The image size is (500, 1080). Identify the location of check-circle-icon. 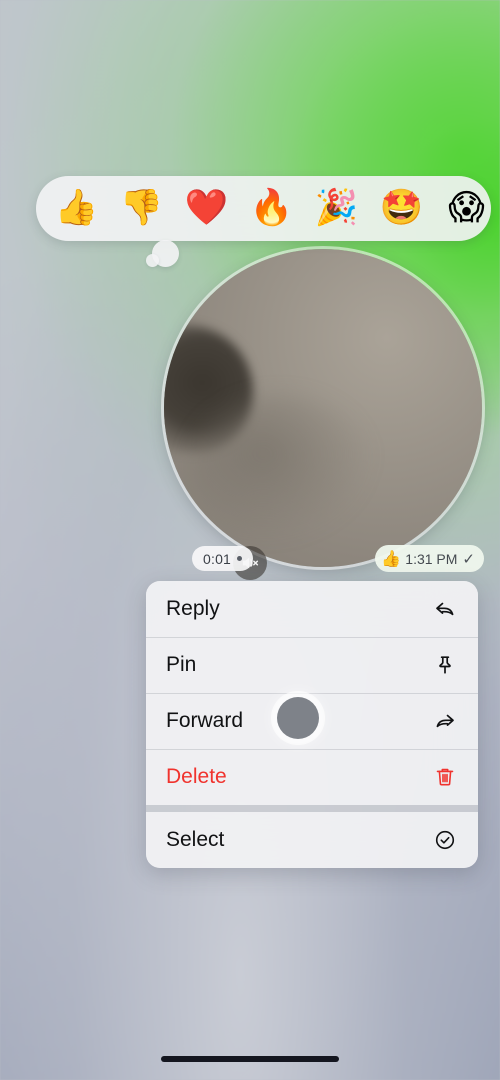
(445, 840).